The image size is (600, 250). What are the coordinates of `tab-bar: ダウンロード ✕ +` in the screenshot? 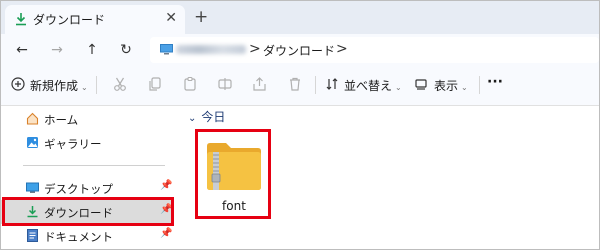 It's located at (300, 17).